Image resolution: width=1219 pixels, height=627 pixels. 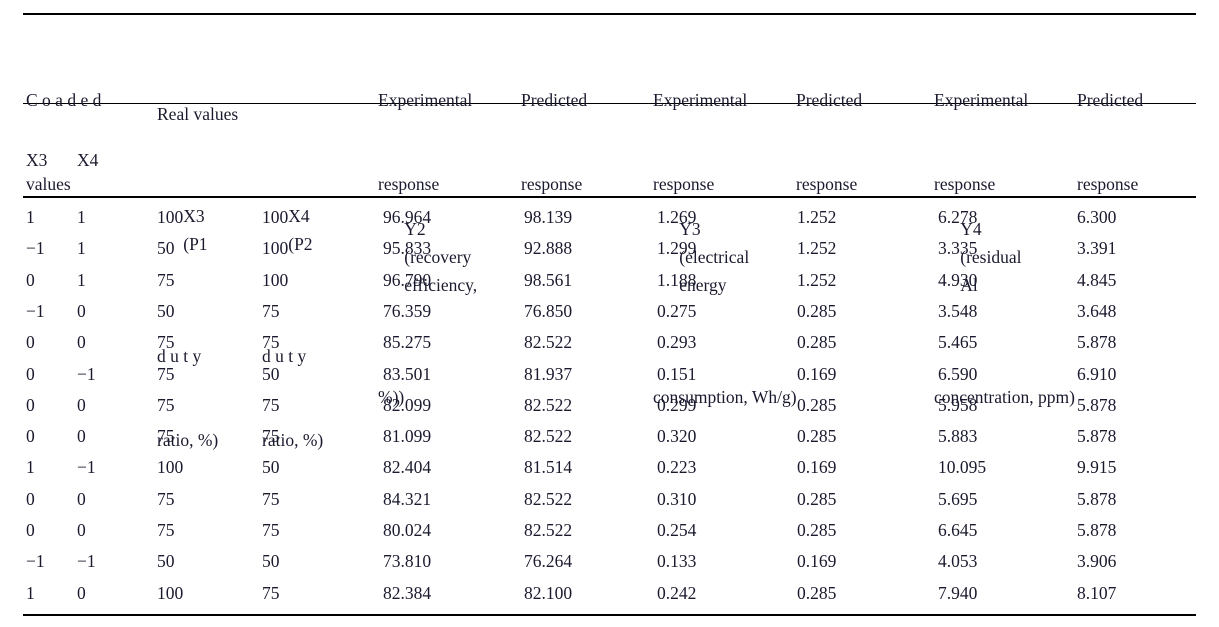 I want to click on header-var-real-x3-l1b: (P1, so click(x=195, y=244).